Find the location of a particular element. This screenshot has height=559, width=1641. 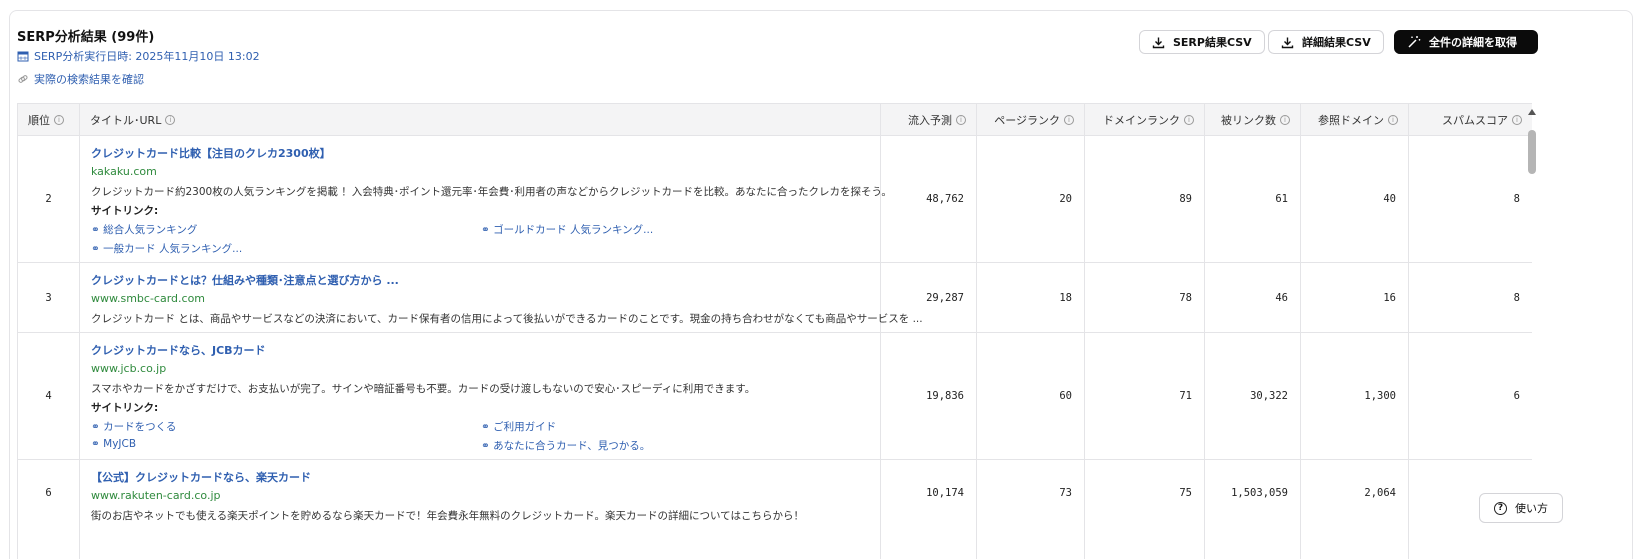

ref-domains-cell: 1,300 is located at coordinates (1355, 396).